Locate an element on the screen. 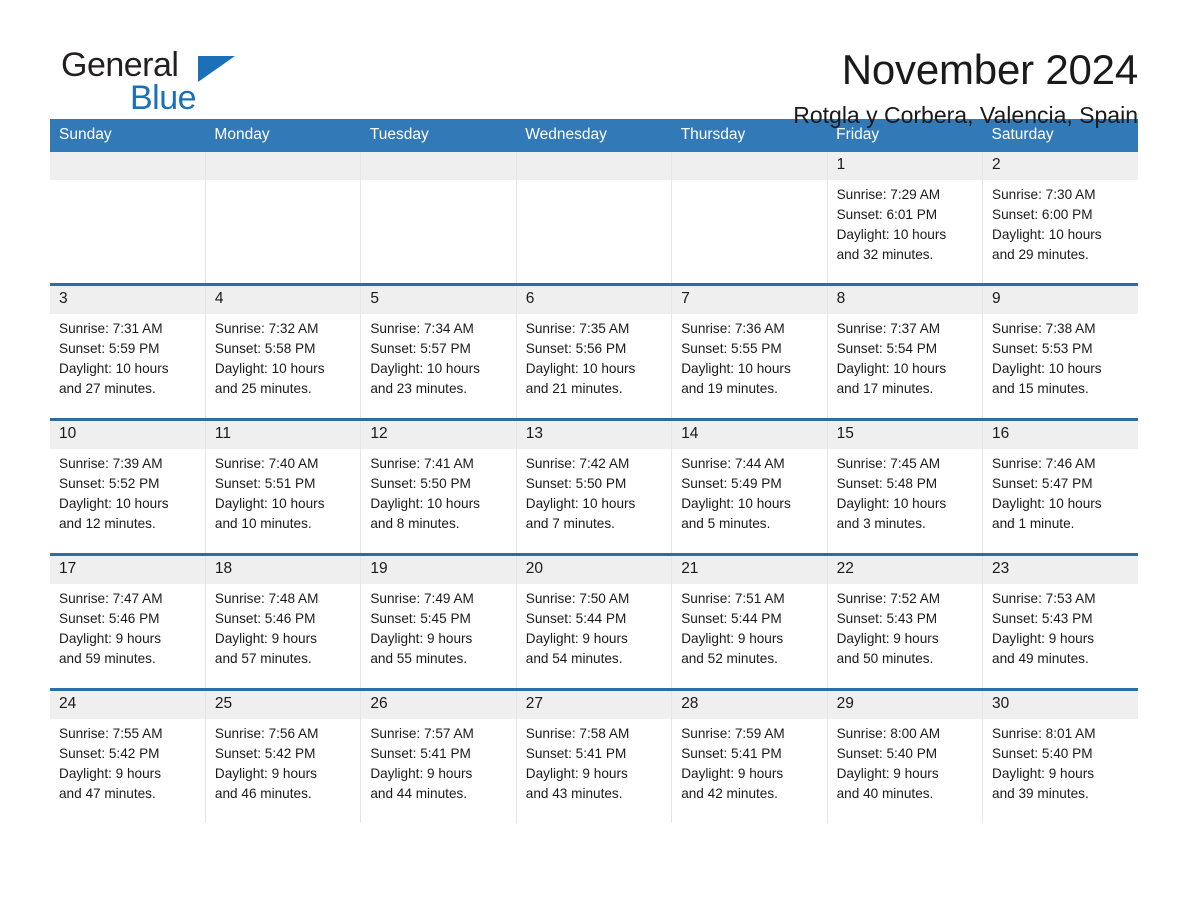  sunrise-time: Sunrise: 7:41 AM is located at coordinates (422, 463).